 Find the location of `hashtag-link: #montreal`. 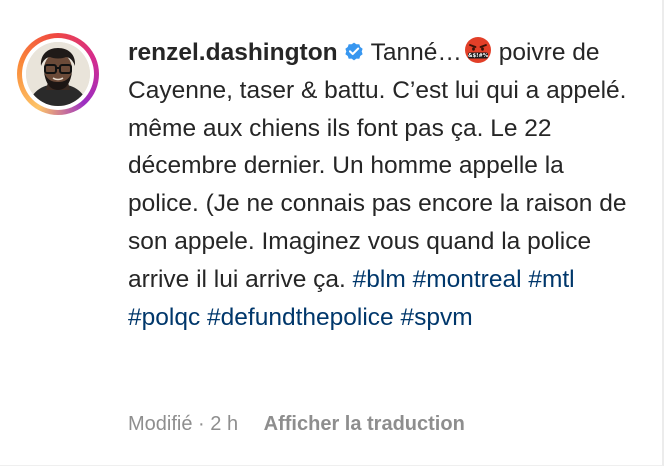

hashtag-link: #montreal is located at coordinates (467, 279).